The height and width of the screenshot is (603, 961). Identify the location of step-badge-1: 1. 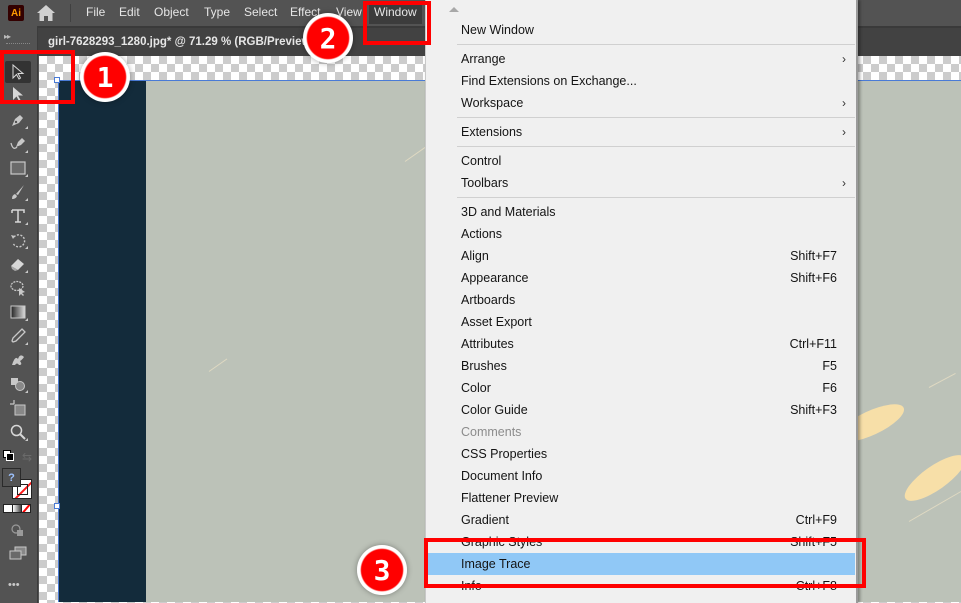
(105, 77).